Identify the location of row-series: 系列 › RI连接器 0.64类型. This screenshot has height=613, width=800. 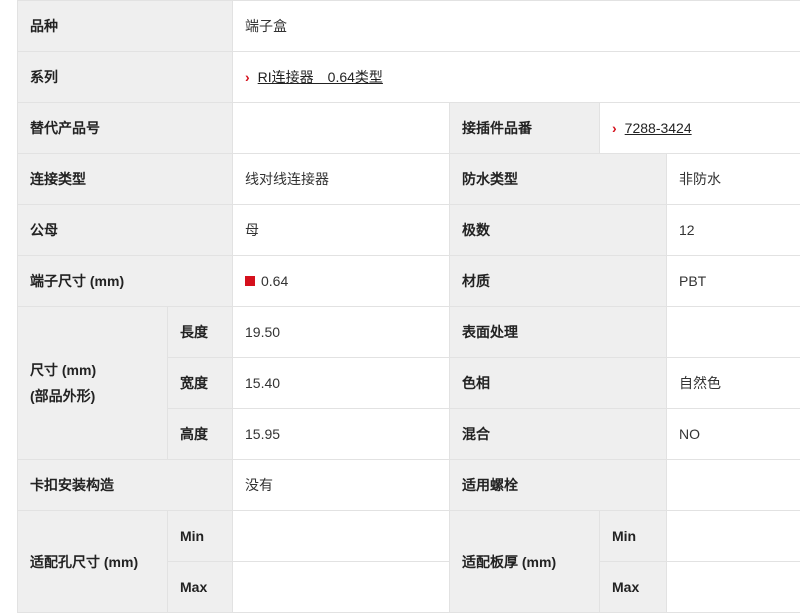
(409, 77).